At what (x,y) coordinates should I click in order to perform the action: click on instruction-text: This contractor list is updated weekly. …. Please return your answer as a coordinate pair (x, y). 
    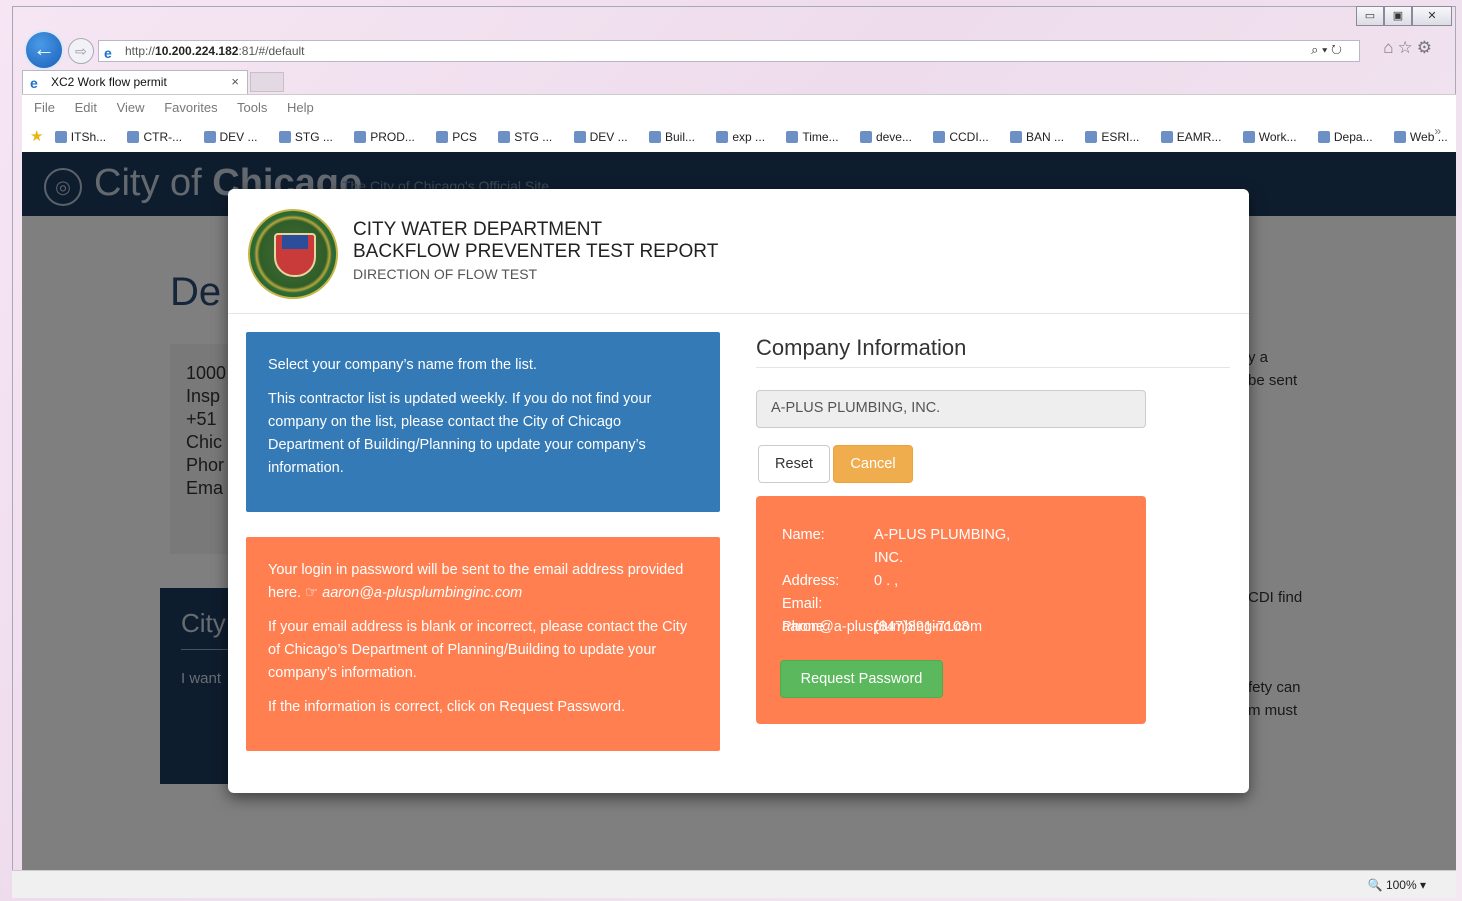
    Looking at the image, I should click on (460, 433).